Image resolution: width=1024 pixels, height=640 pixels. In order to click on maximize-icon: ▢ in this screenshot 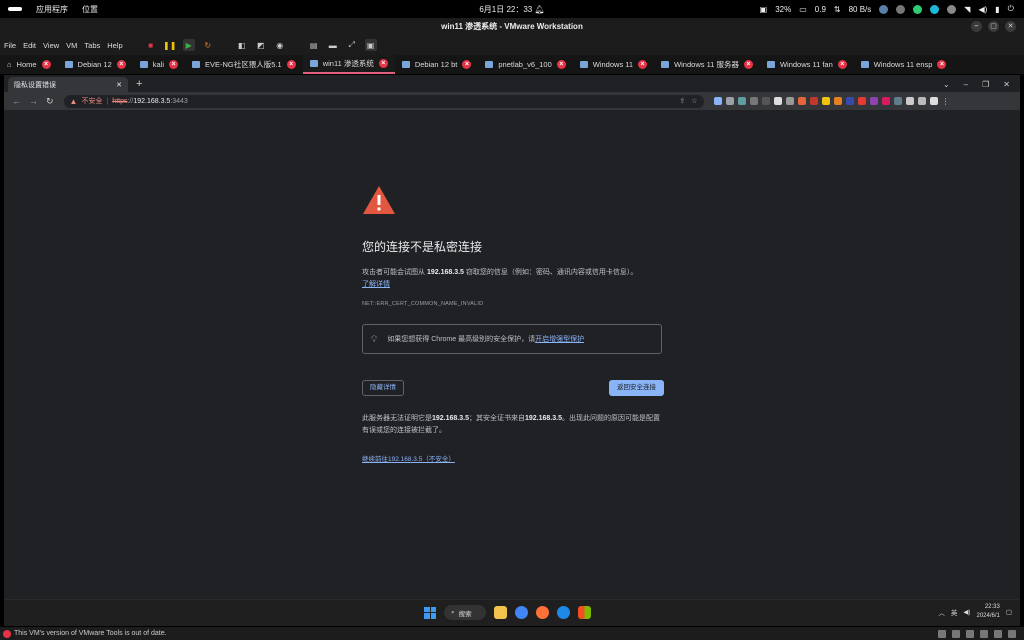, I will do `click(993, 26)`.